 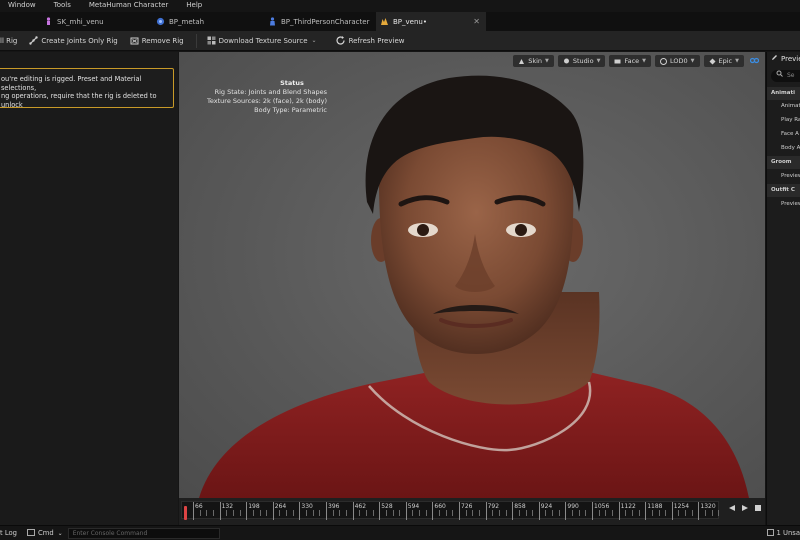 What do you see at coordinates (732, 509) in the screenshot?
I see `play-reverse-icon` at bounding box center [732, 509].